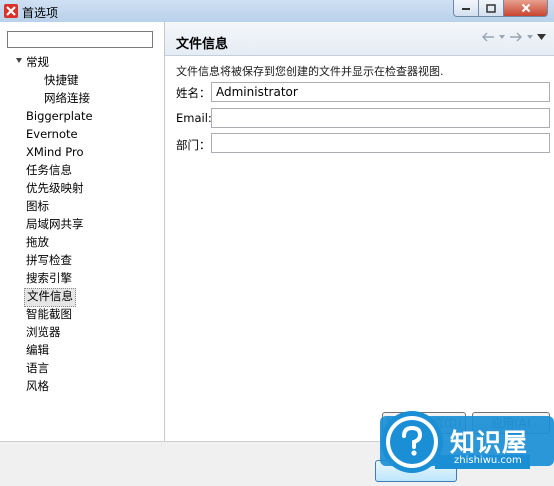 This screenshot has width=554, height=486. Describe the element at coordinates (59, 116) in the screenshot. I see `tree-item: Biggerplate` at that location.